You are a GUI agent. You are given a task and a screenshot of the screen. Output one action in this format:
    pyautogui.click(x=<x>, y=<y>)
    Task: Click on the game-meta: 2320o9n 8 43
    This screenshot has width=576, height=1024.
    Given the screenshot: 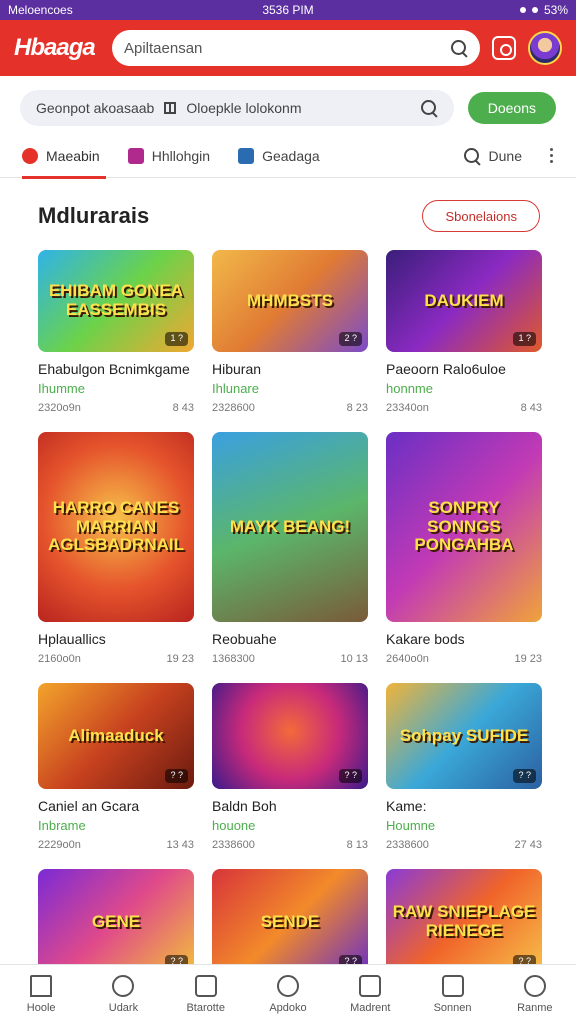 What is the action you would take?
    pyautogui.click(x=116, y=408)
    